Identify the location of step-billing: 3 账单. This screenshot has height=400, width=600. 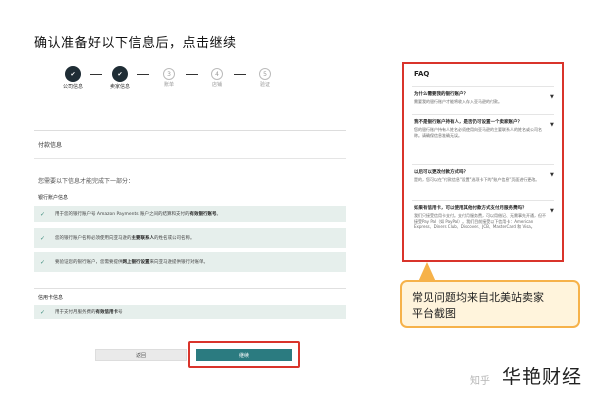
(169, 77).